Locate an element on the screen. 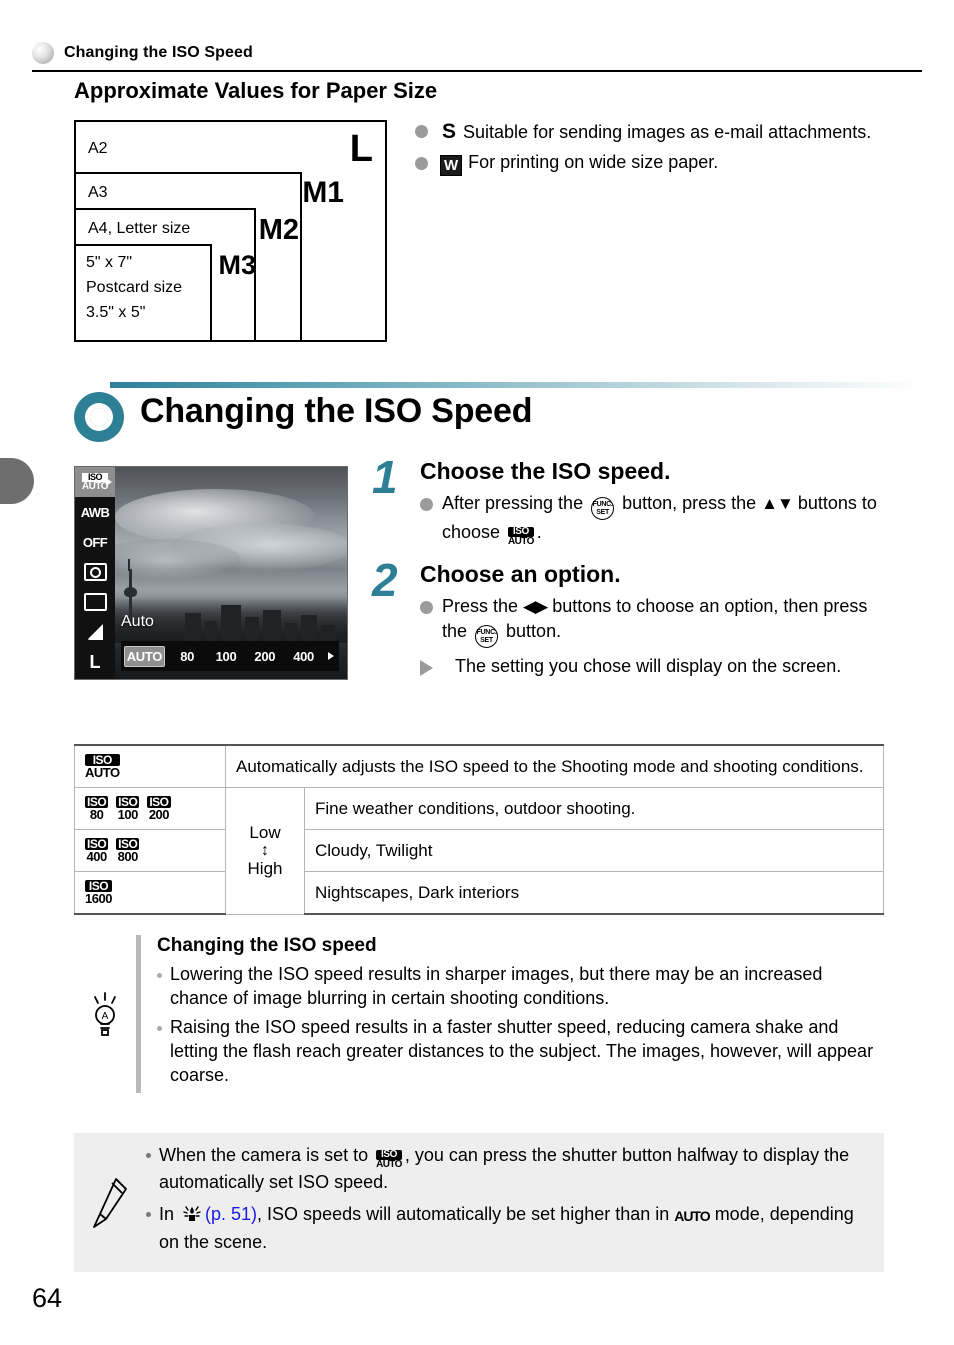  section-gradient-rule is located at coordinates (516, 385).